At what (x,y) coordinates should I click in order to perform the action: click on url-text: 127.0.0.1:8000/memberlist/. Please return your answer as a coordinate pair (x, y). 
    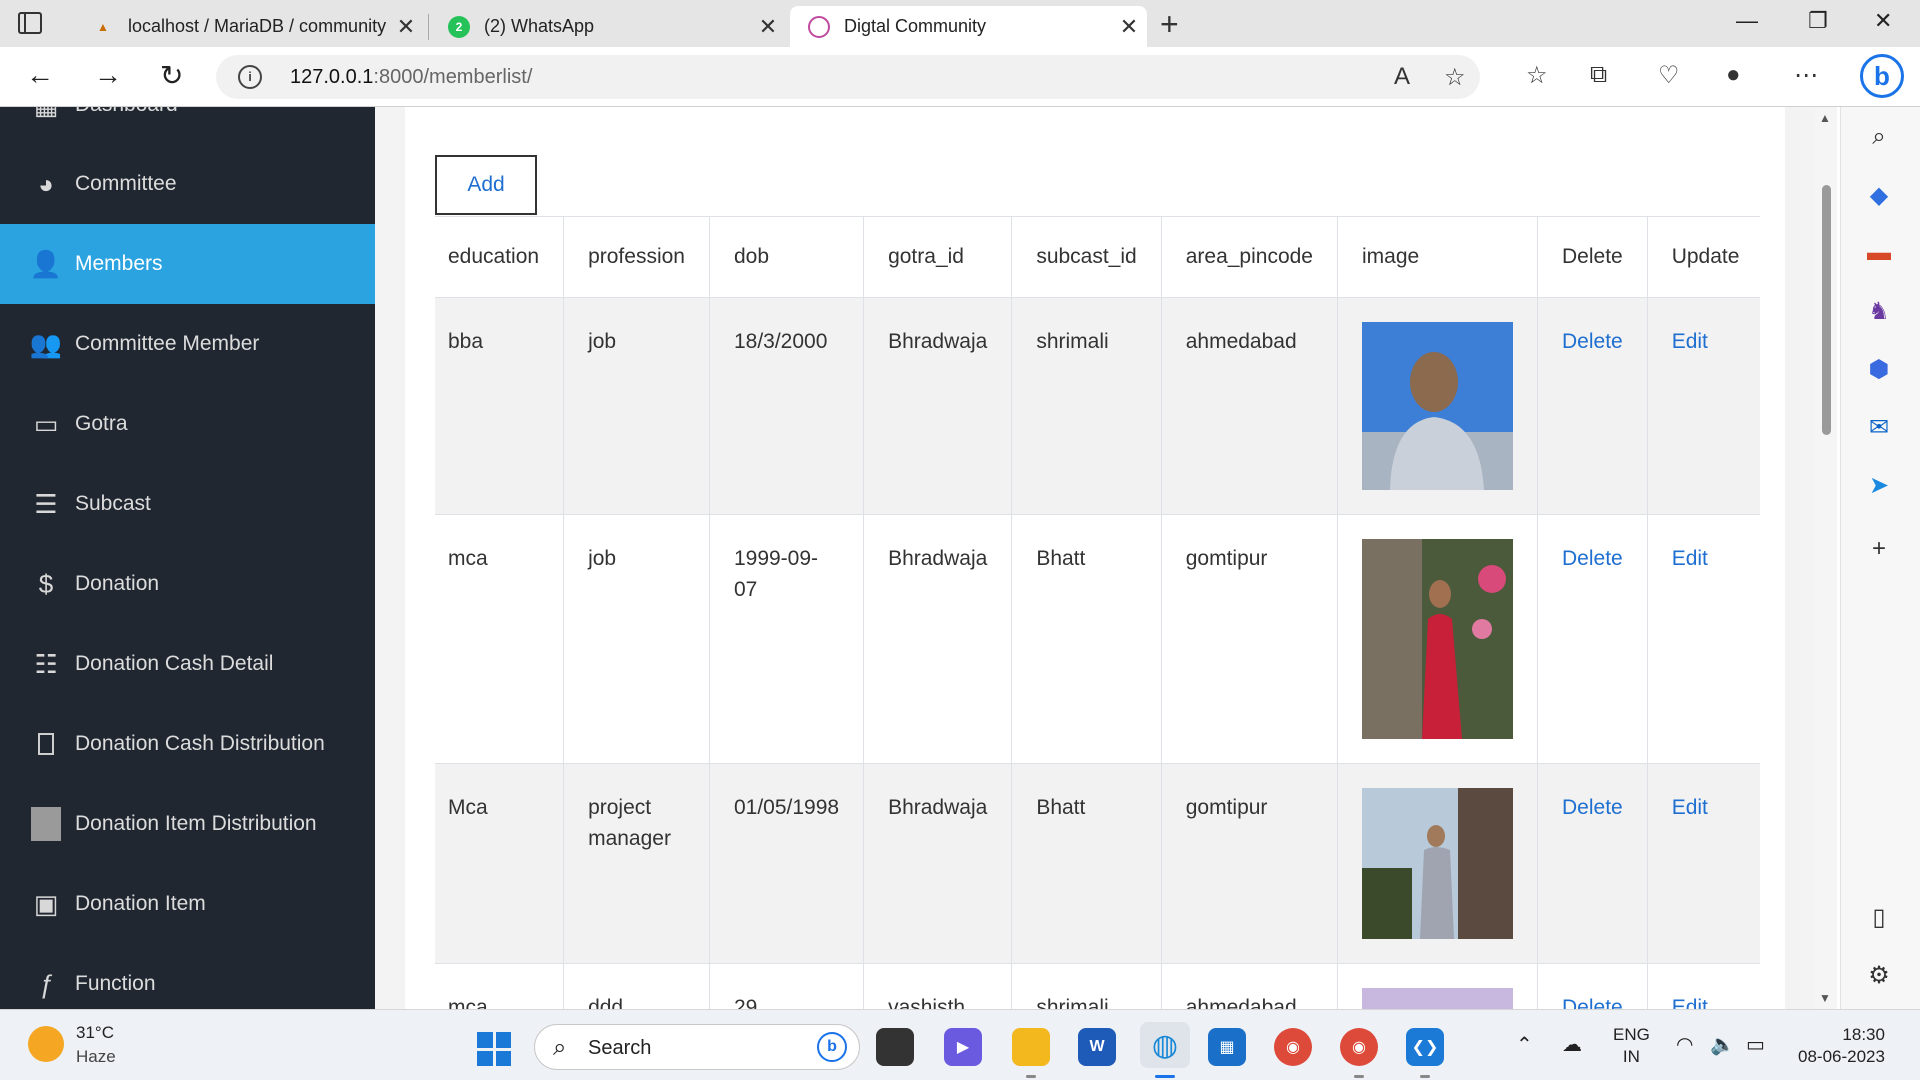
    Looking at the image, I should click on (411, 77).